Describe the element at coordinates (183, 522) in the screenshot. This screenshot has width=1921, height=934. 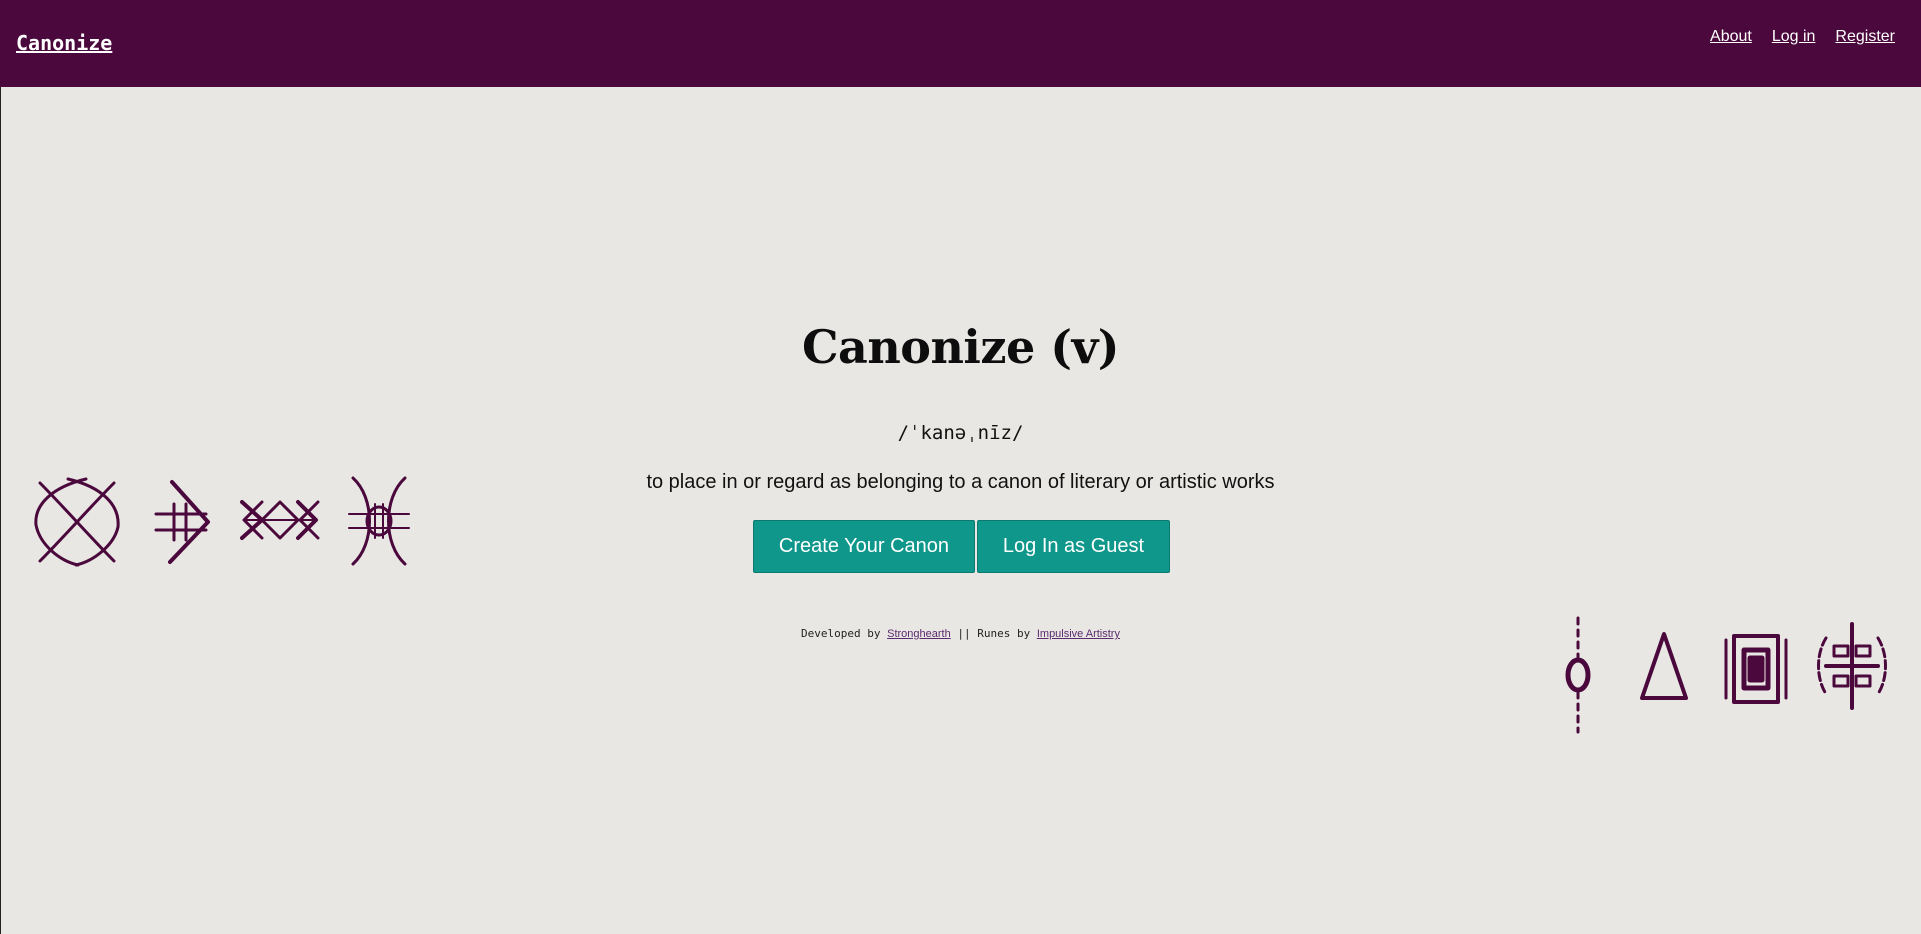
I see `arrow-bars-rune-icon` at that location.